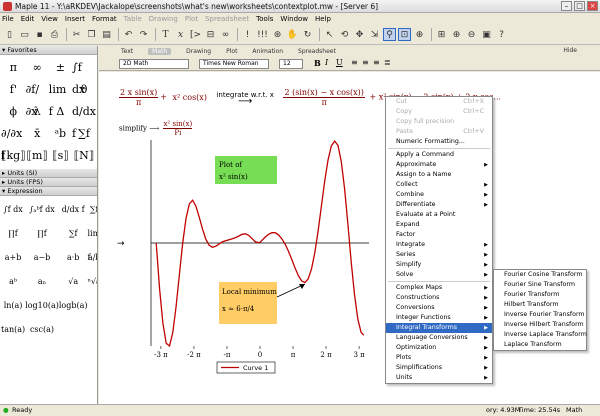  What do you see at coordinates (439, 348) in the screenshot?
I see `context-menu-item: Optimization` at bounding box center [439, 348].